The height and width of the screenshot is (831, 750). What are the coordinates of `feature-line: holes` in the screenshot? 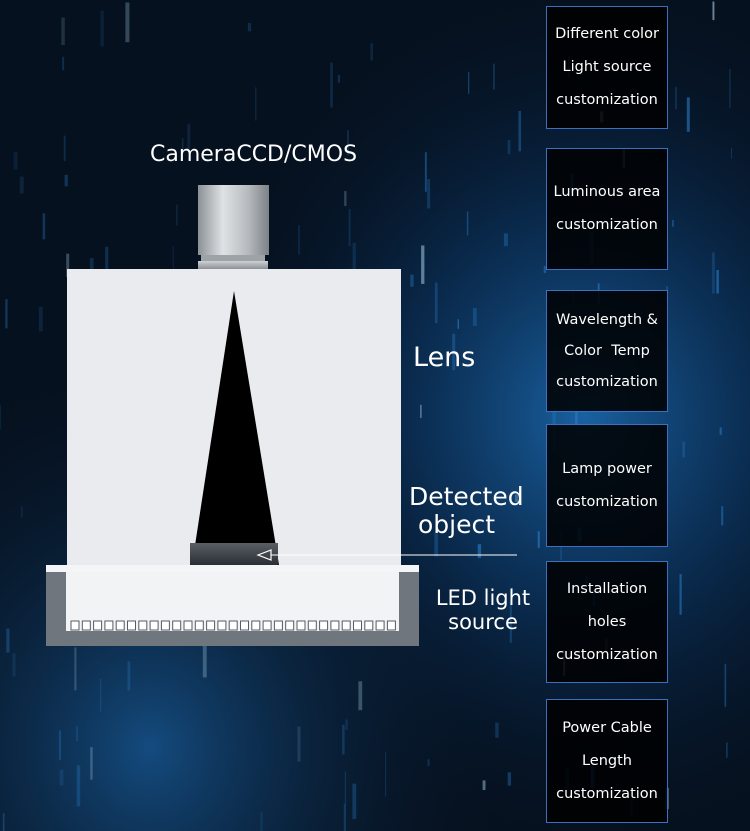 It's located at (607, 621).